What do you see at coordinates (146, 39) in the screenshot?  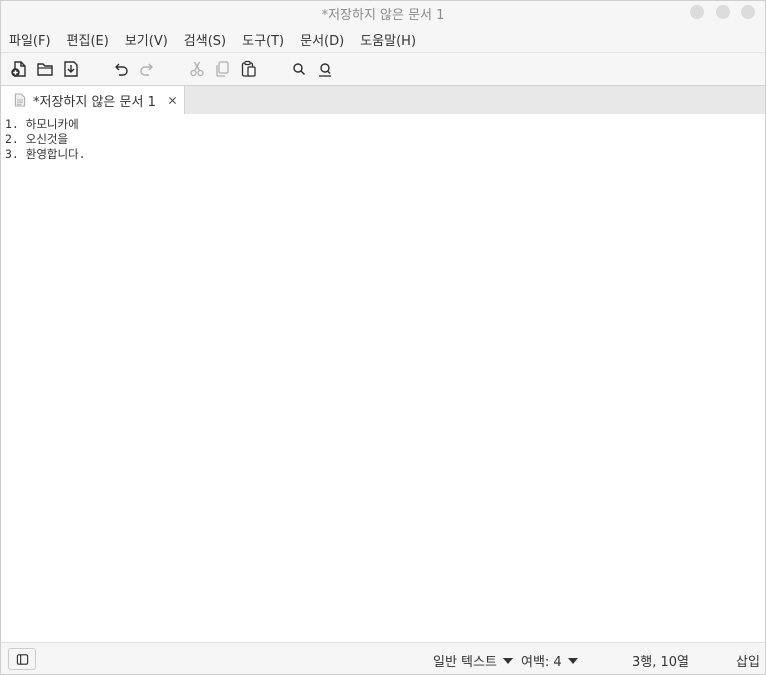 I see `menu-view: 보기(V)` at bounding box center [146, 39].